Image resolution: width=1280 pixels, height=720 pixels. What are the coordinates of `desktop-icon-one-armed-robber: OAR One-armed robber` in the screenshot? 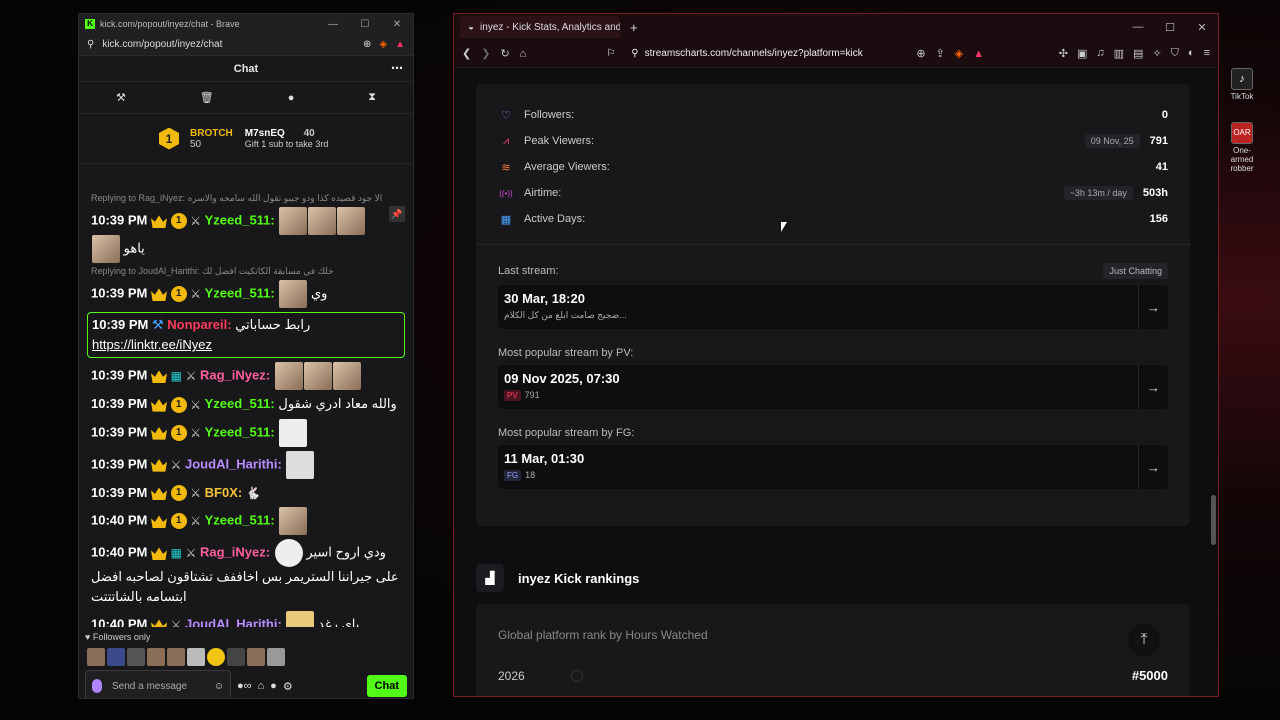 It's located at (1242, 147).